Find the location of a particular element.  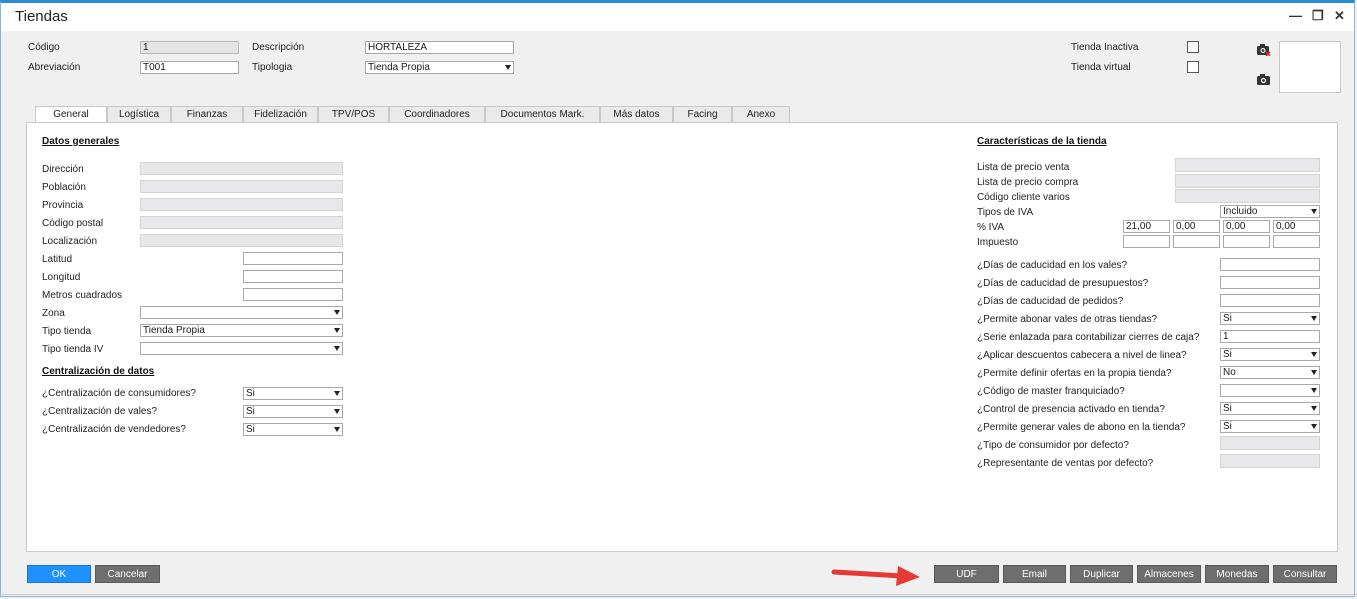

longitud-field is located at coordinates (293, 276).